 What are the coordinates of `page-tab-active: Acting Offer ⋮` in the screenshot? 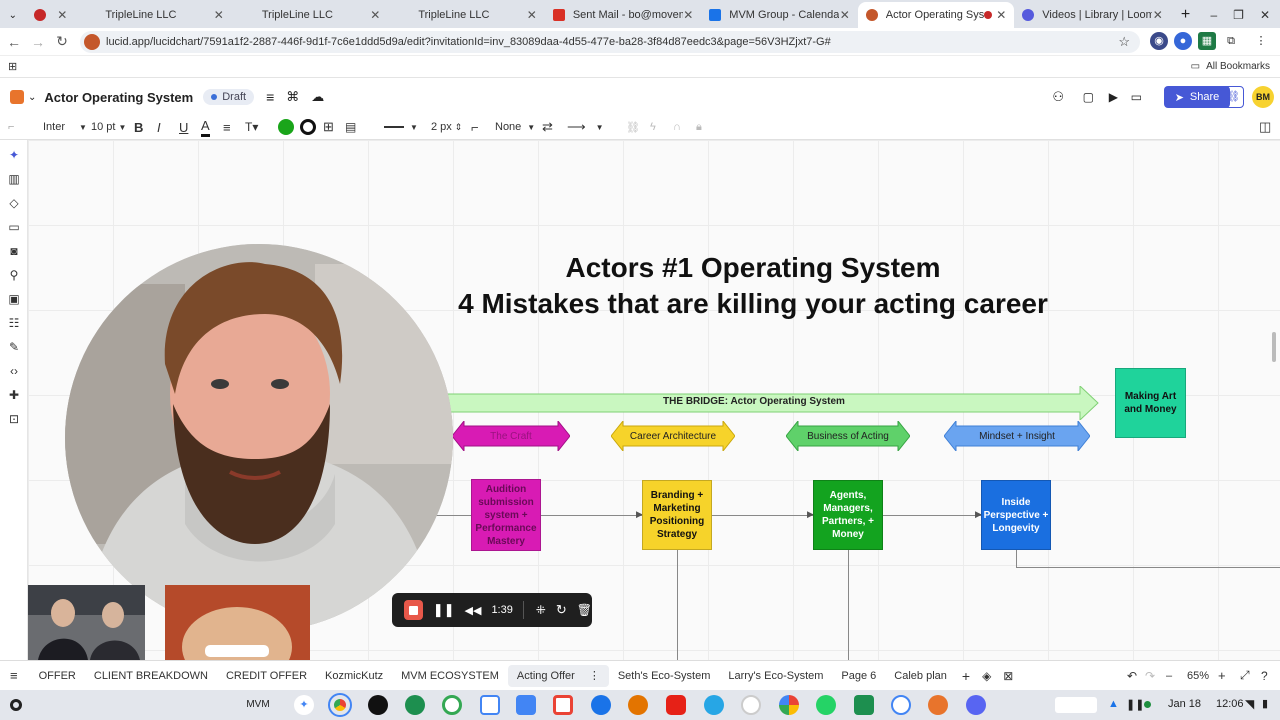 It's located at (558, 675).